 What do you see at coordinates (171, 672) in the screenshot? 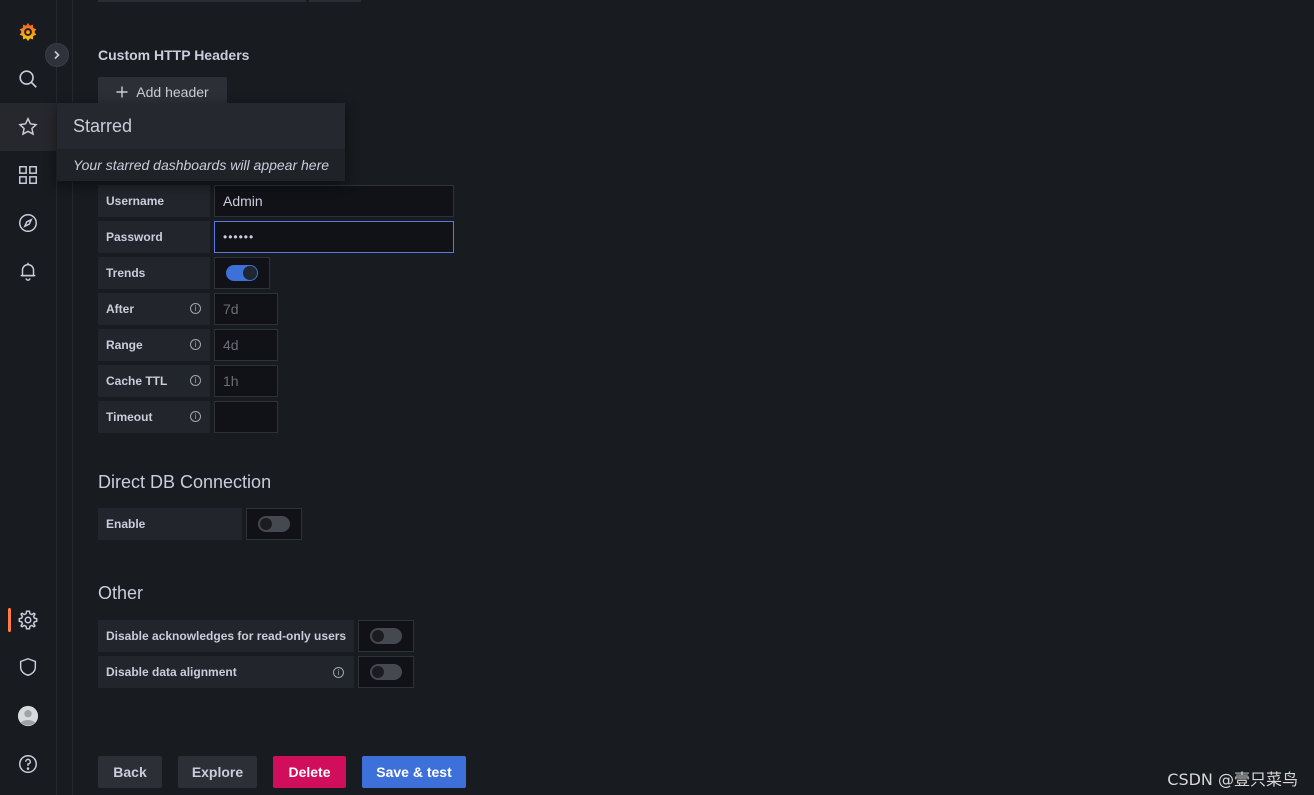
I see `disable-alignment-label-text: Disable data alignment` at bounding box center [171, 672].